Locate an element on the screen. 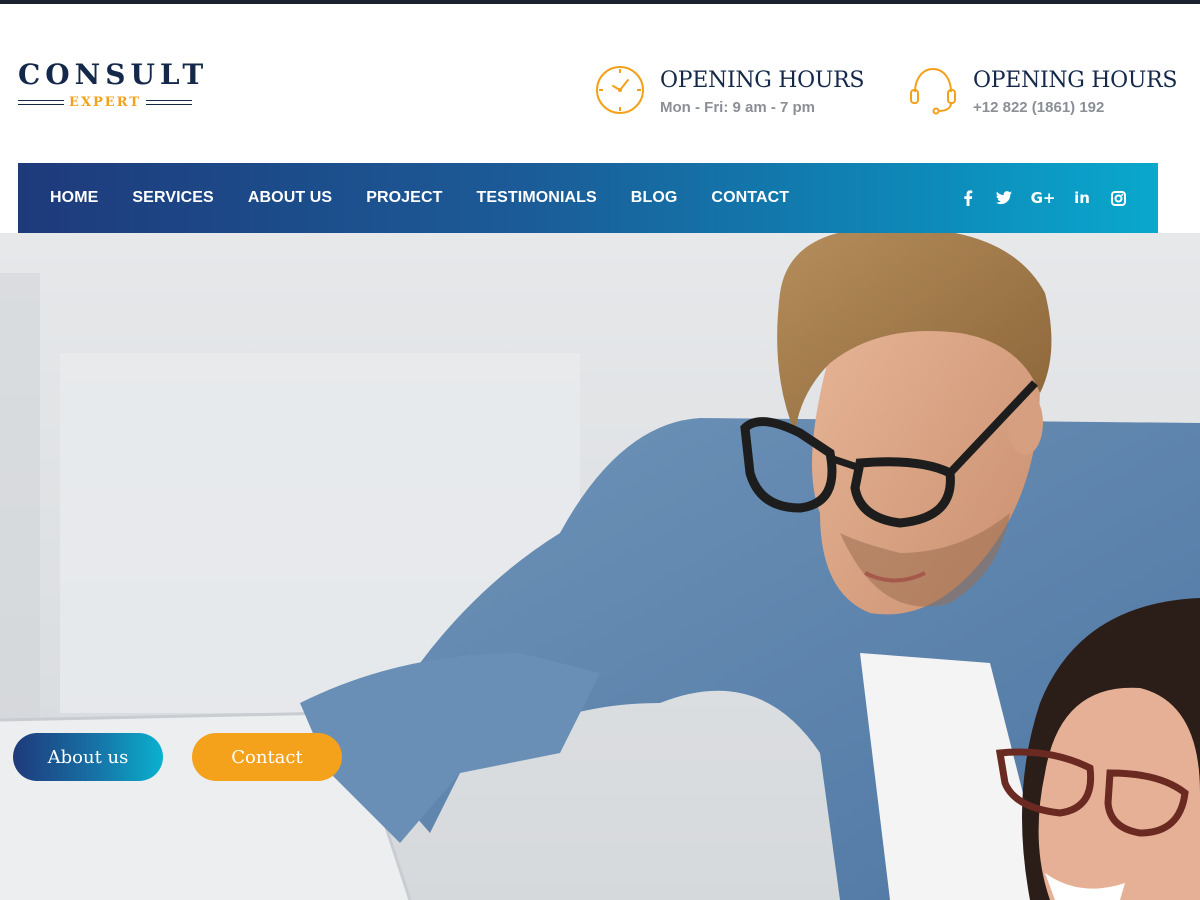  clock-icon is located at coordinates (620, 90).